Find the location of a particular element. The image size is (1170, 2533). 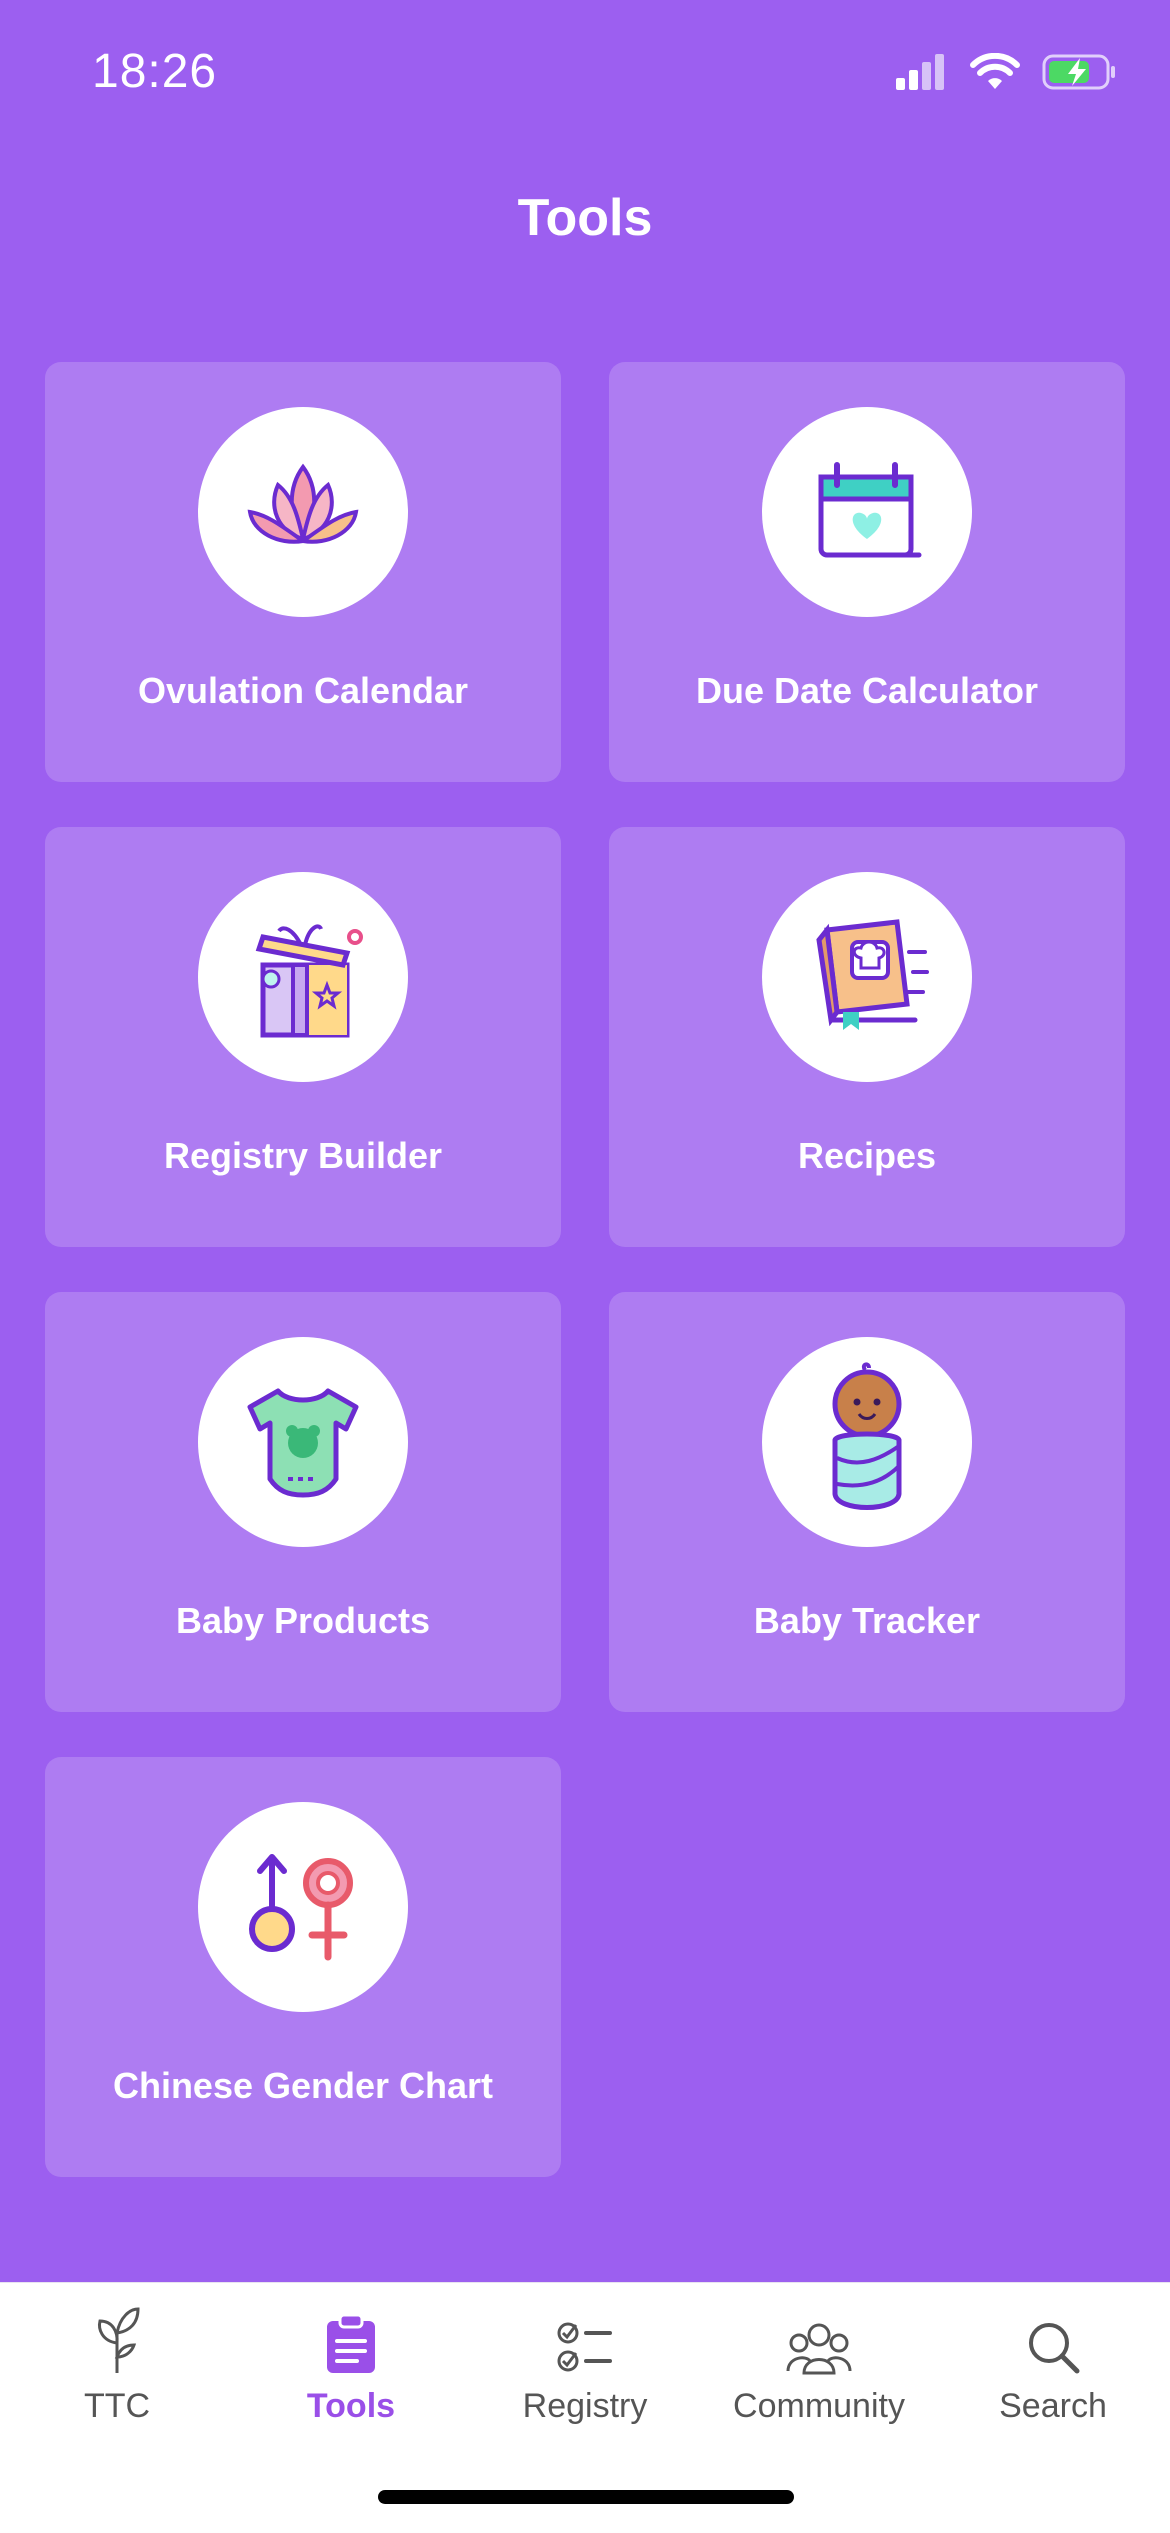

tool-card-due-date-calculator: Due Date Calculator is located at coordinates (867, 572).